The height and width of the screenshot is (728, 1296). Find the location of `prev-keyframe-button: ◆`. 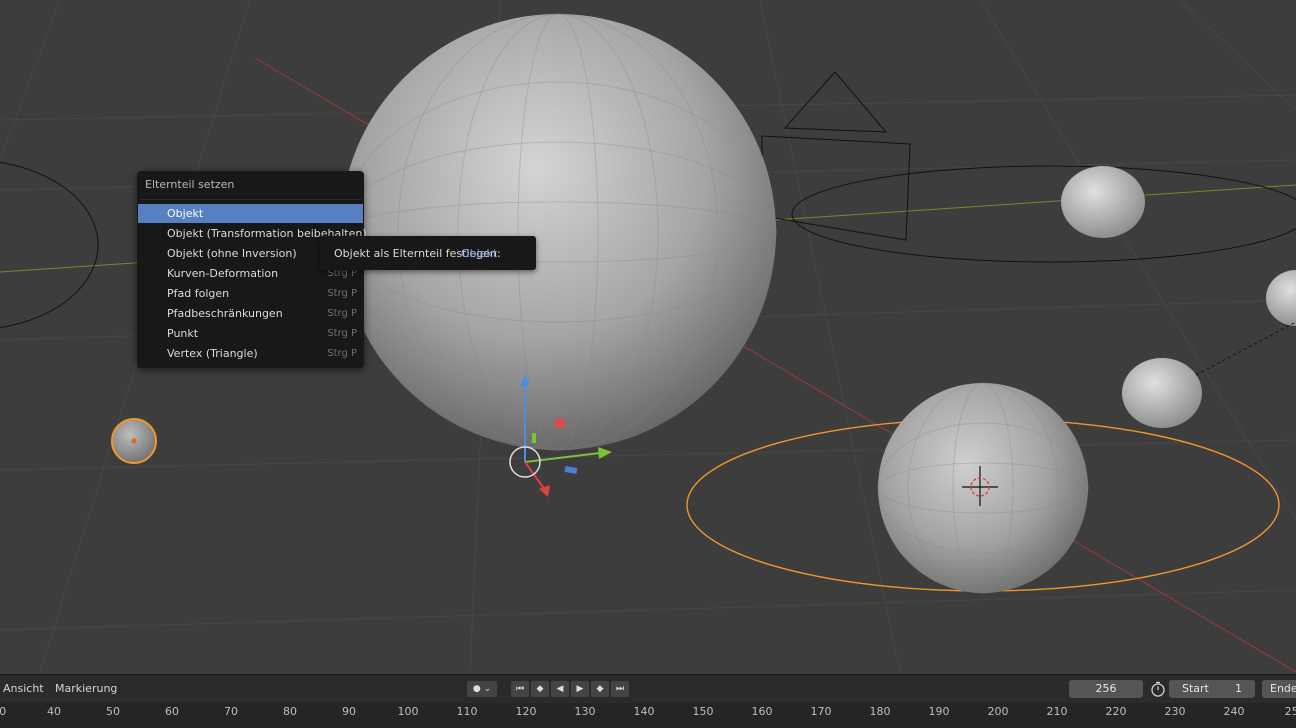

prev-keyframe-button: ◆ is located at coordinates (540, 689).